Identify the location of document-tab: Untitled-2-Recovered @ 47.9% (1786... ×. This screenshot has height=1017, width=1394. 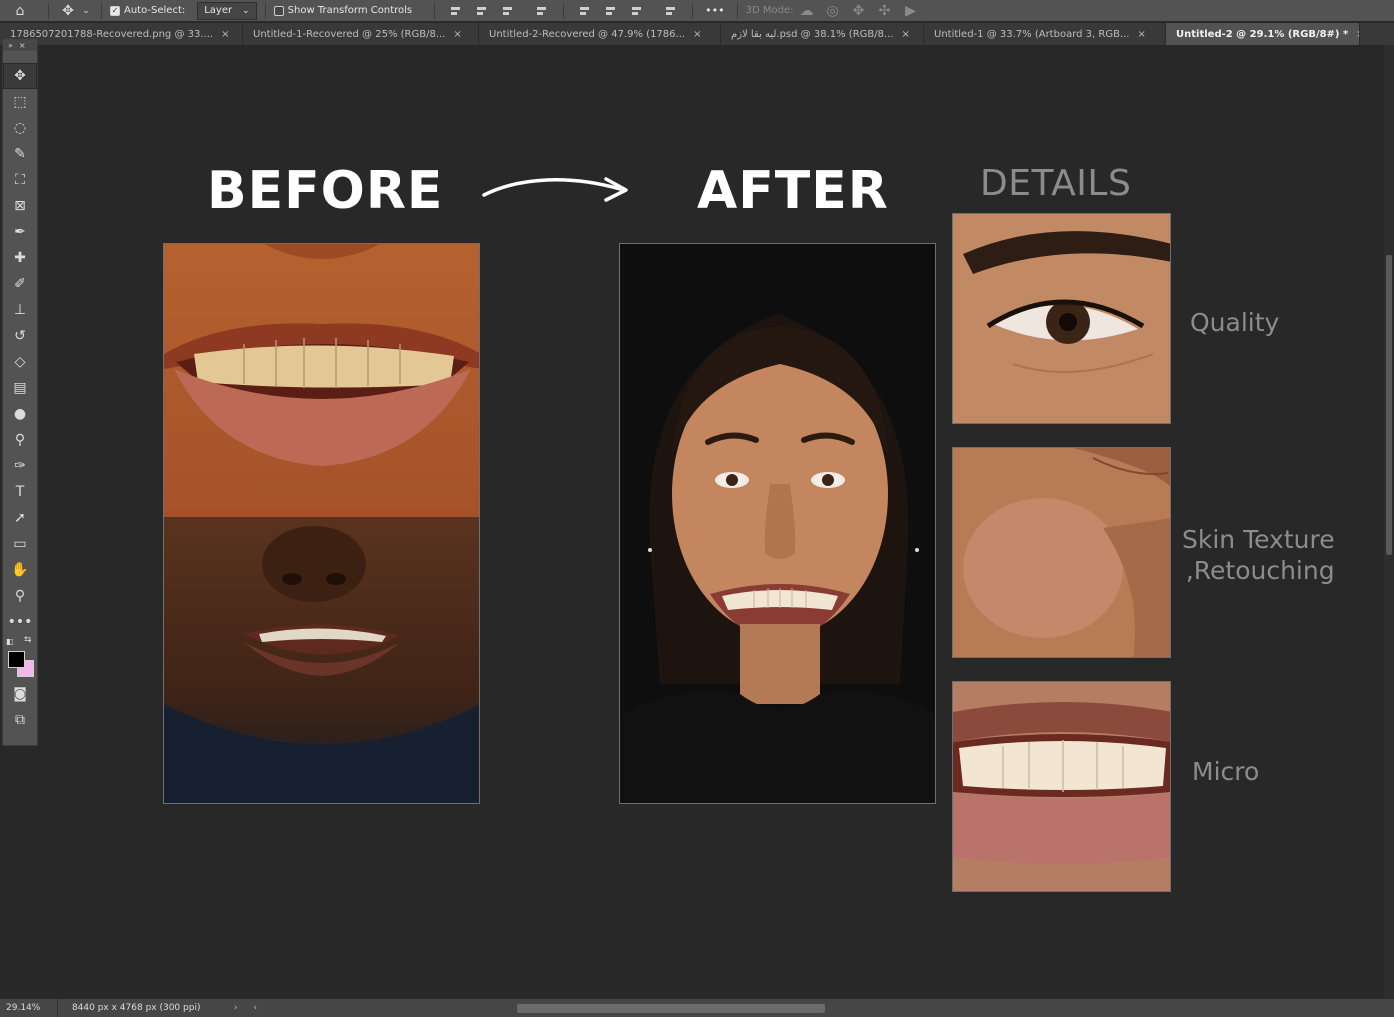
(600, 34).